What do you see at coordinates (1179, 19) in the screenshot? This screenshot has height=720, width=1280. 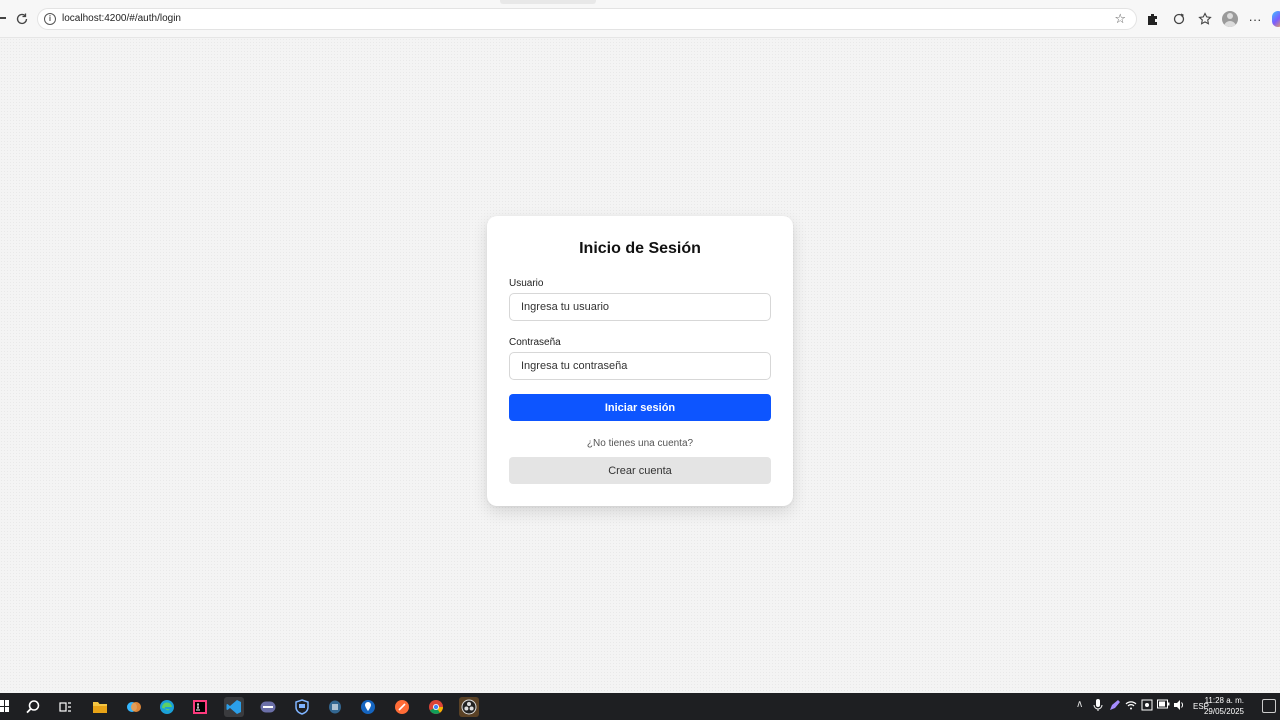 I see `refresh-icon` at bounding box center [1179, 19].